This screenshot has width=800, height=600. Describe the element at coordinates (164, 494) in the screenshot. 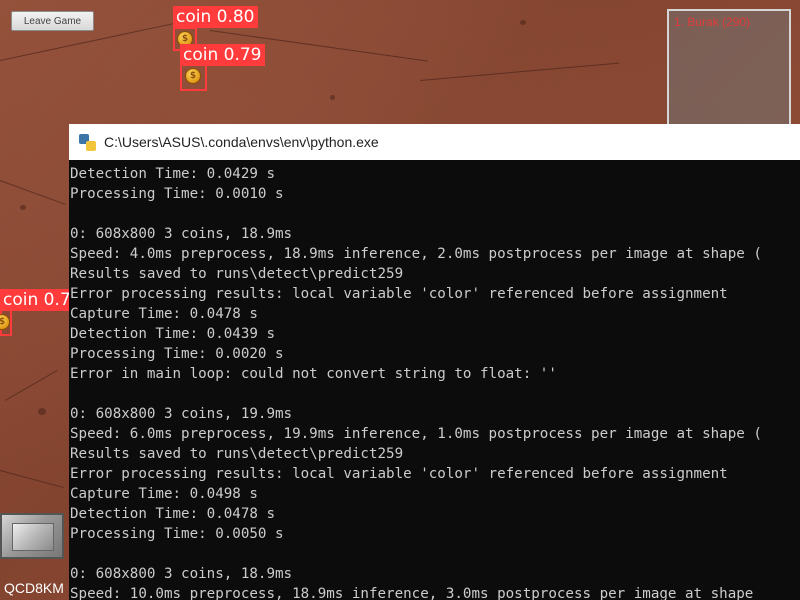

I see `console-line: Capture Time: 0.0498 s` at that location.